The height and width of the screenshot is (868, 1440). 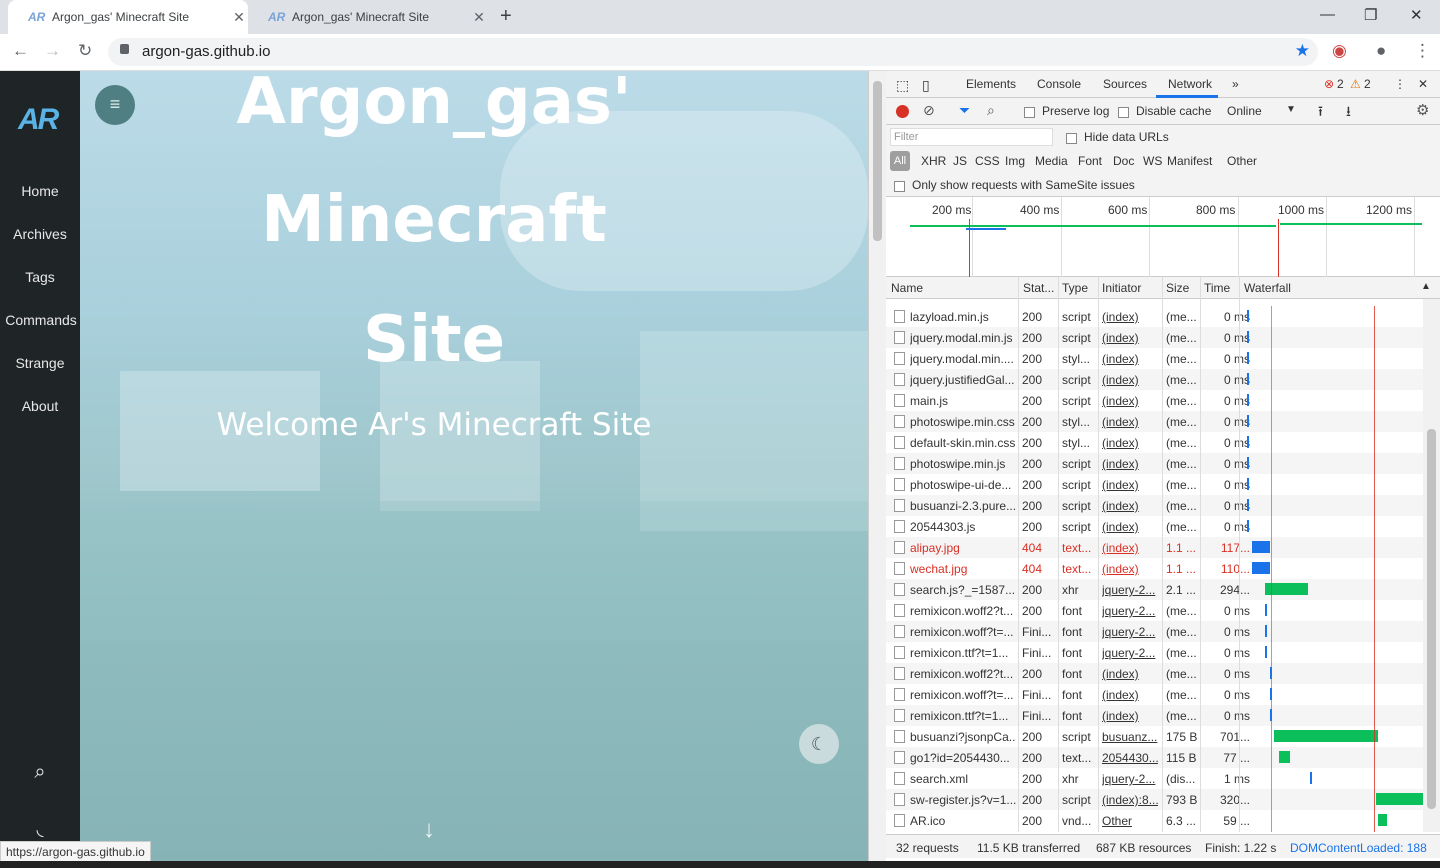 I want to click on close-devtools-icon: ✕, so click(x=1423, y=84).